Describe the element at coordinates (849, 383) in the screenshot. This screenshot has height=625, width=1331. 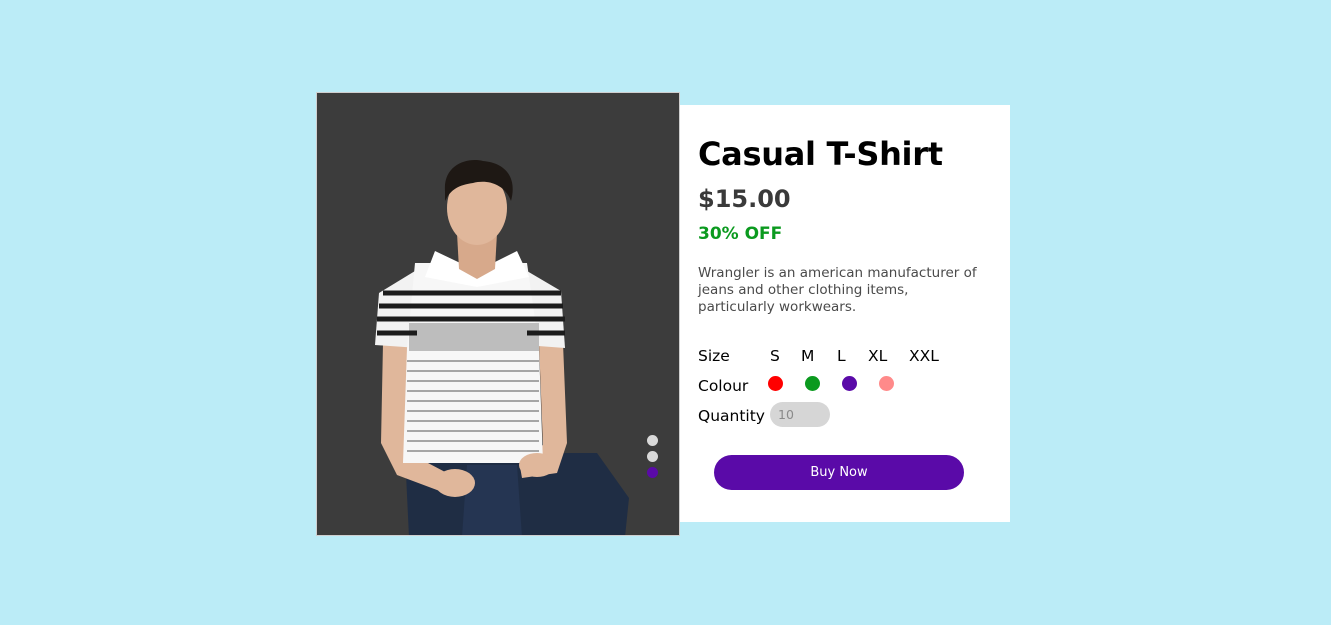
I see `colour-swatch-purple` at that location.